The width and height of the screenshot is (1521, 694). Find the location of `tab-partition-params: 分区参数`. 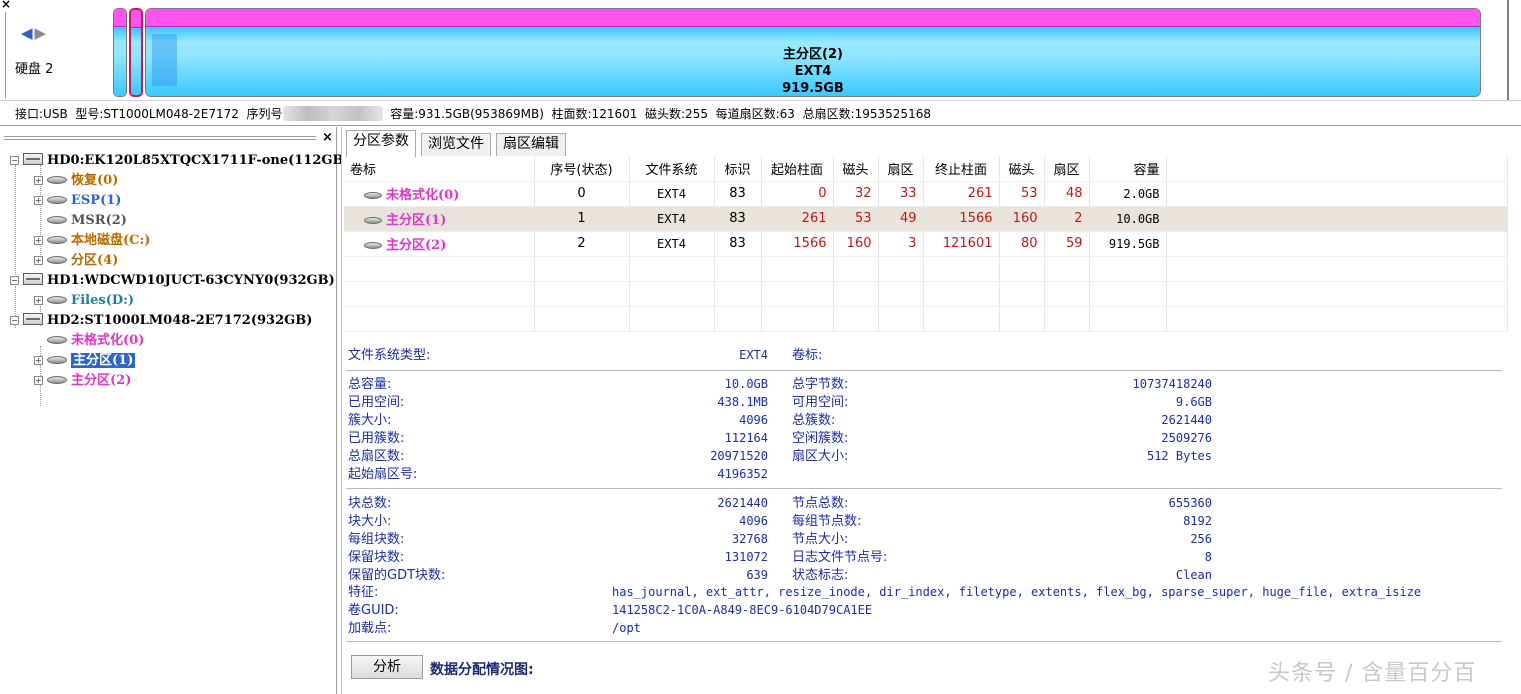

tab-partition-params: 分区参数 is located at coordinates (381, 143).